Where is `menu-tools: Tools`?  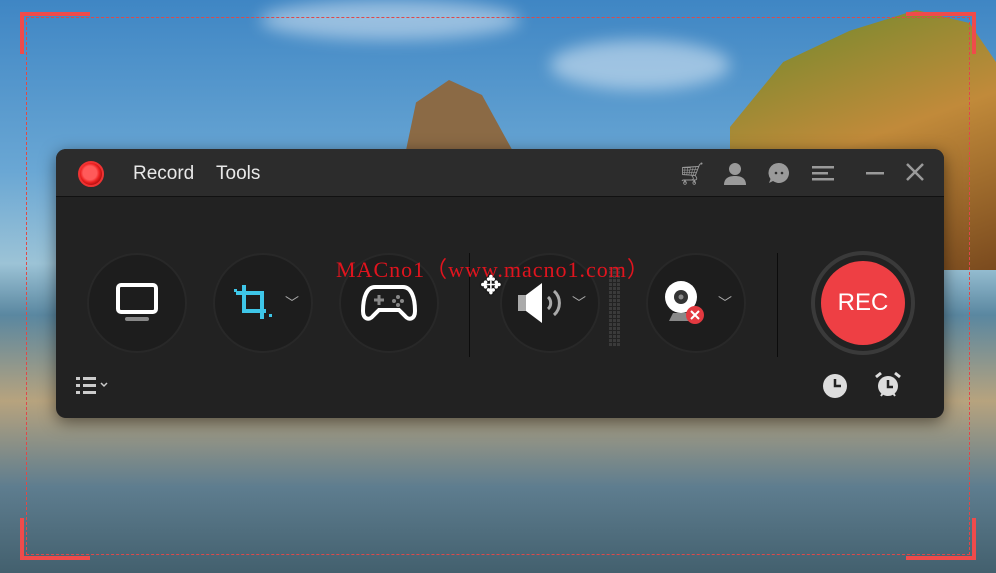 menu-tools: Tools is located at coordinates (238, 174).